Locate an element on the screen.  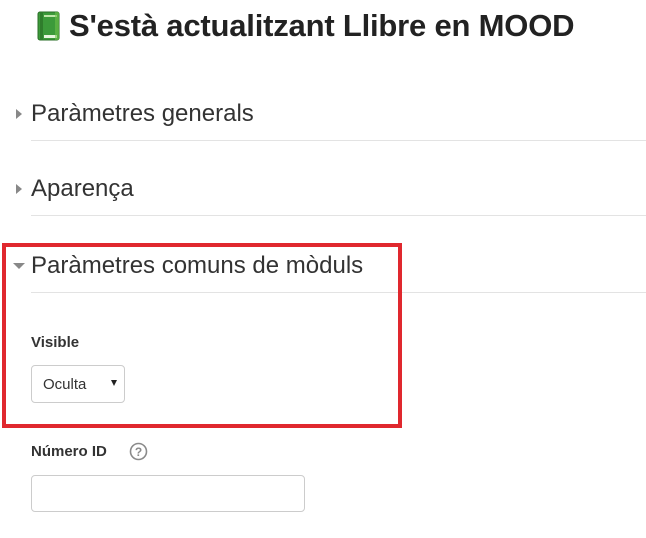
section-label: Aparença is located at coordinates (82, 188).